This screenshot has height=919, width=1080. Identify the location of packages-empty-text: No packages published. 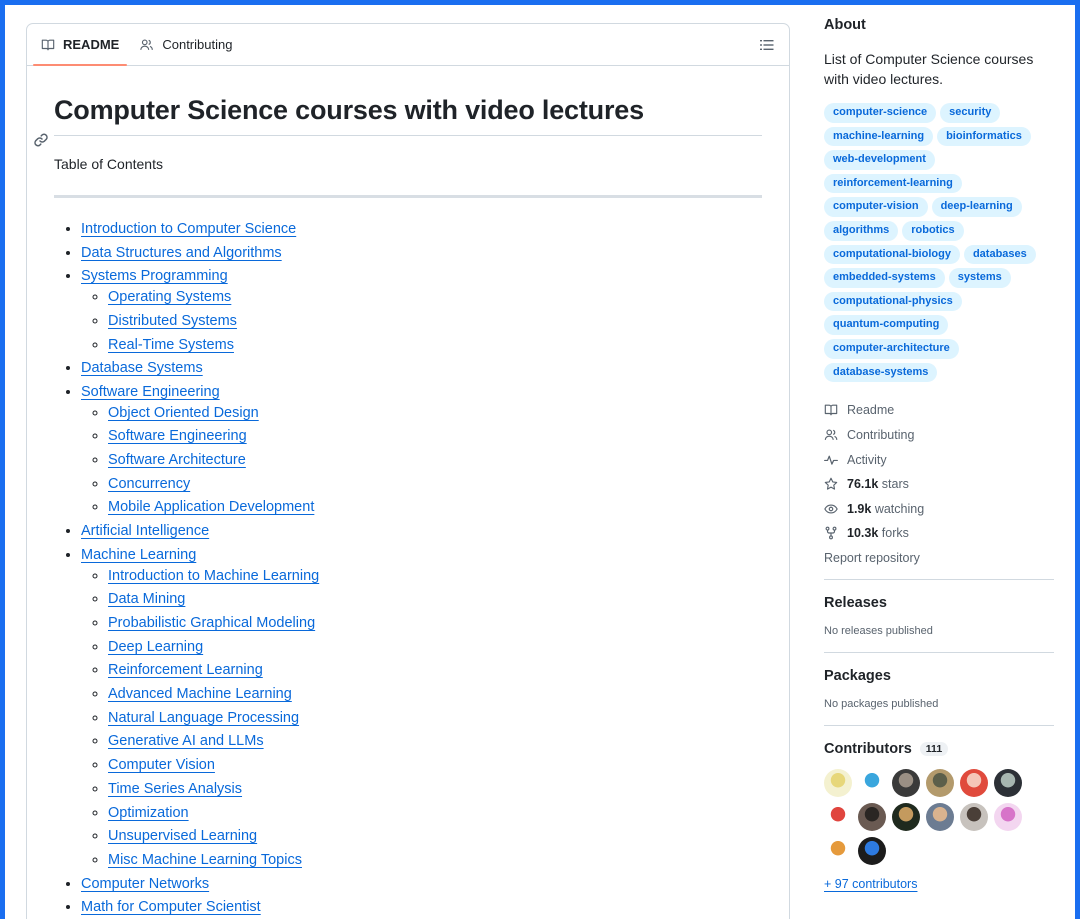
(881, 703).